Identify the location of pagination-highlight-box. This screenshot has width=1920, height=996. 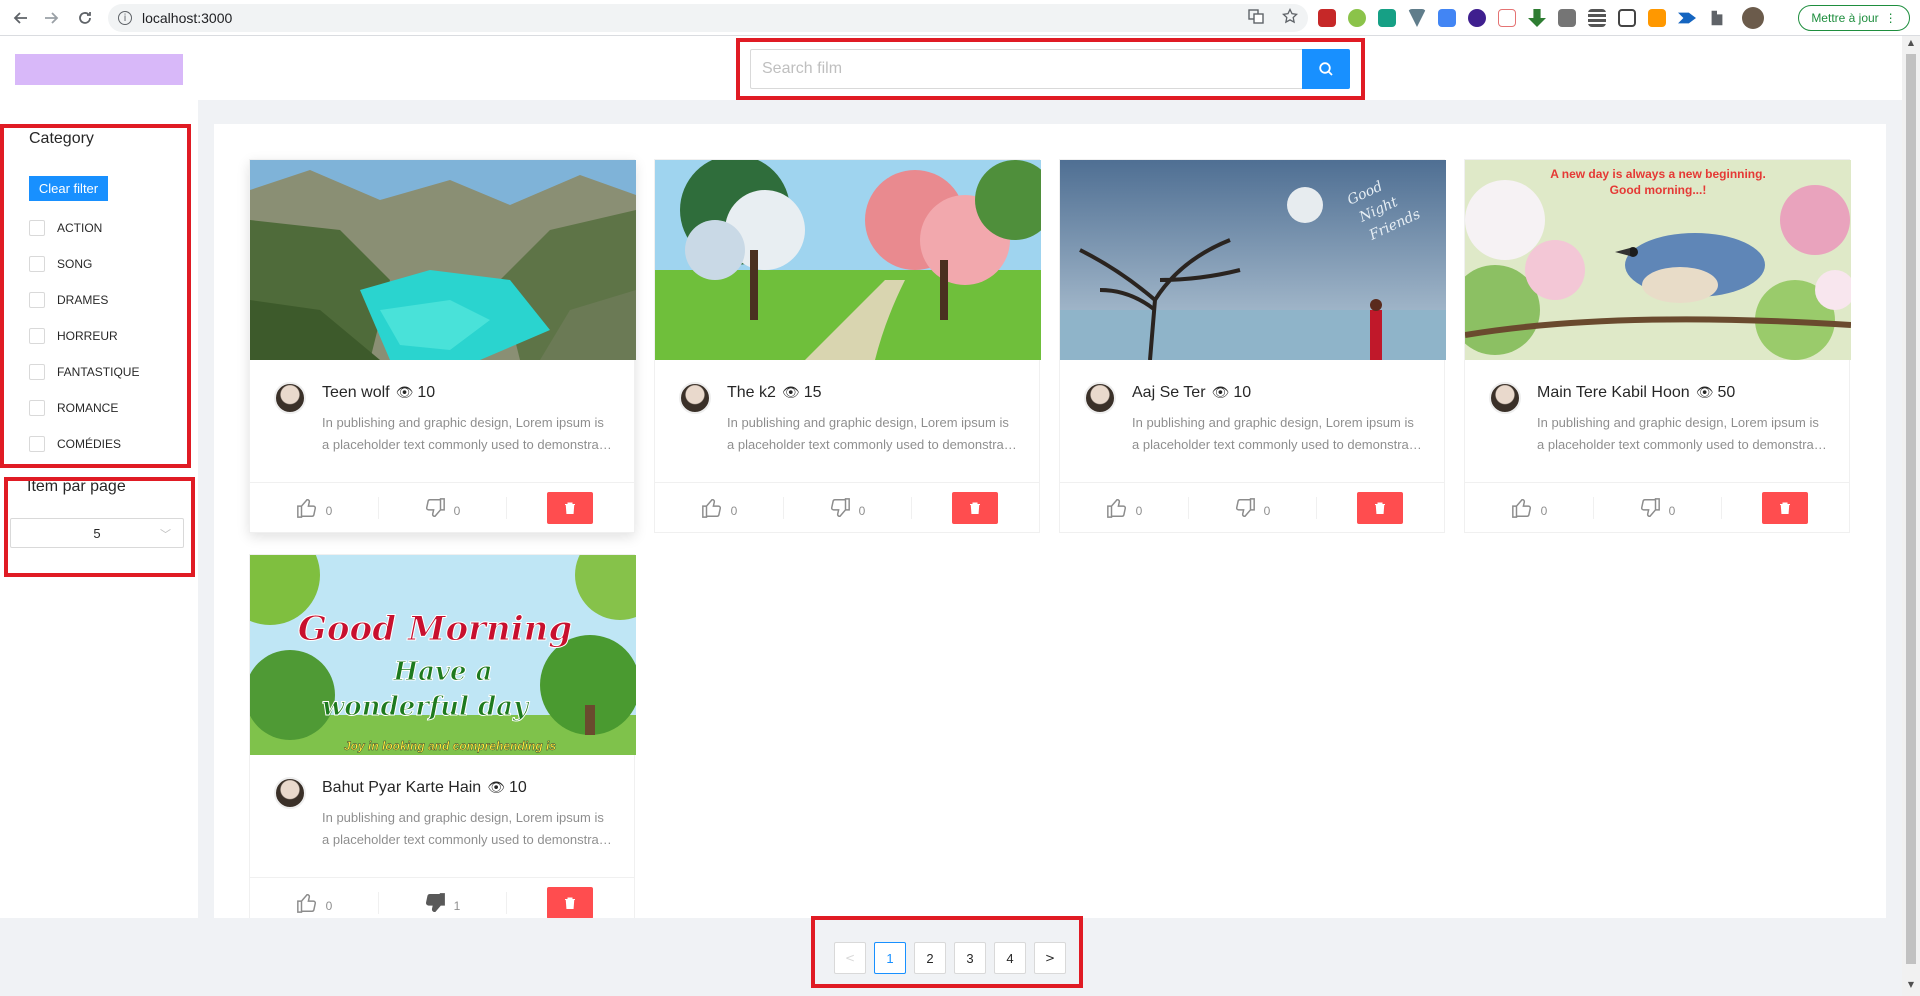
(947, 952).